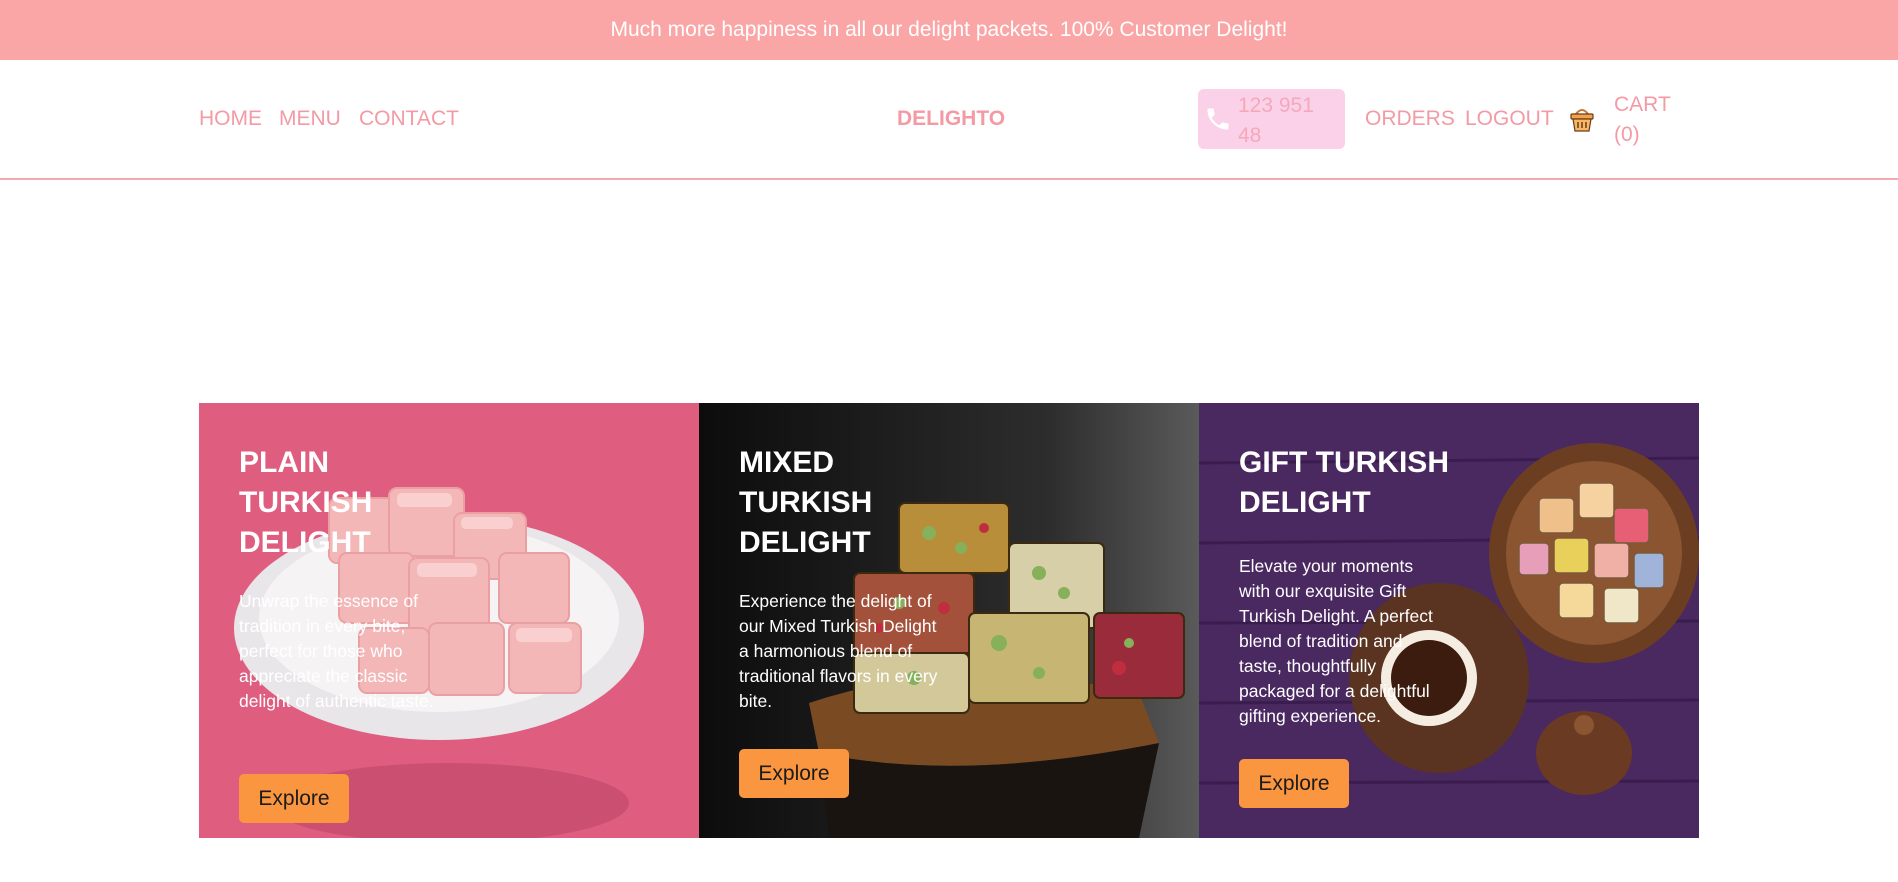  I want to click on brand-logo: DELIGHTO, so click(951, 119).